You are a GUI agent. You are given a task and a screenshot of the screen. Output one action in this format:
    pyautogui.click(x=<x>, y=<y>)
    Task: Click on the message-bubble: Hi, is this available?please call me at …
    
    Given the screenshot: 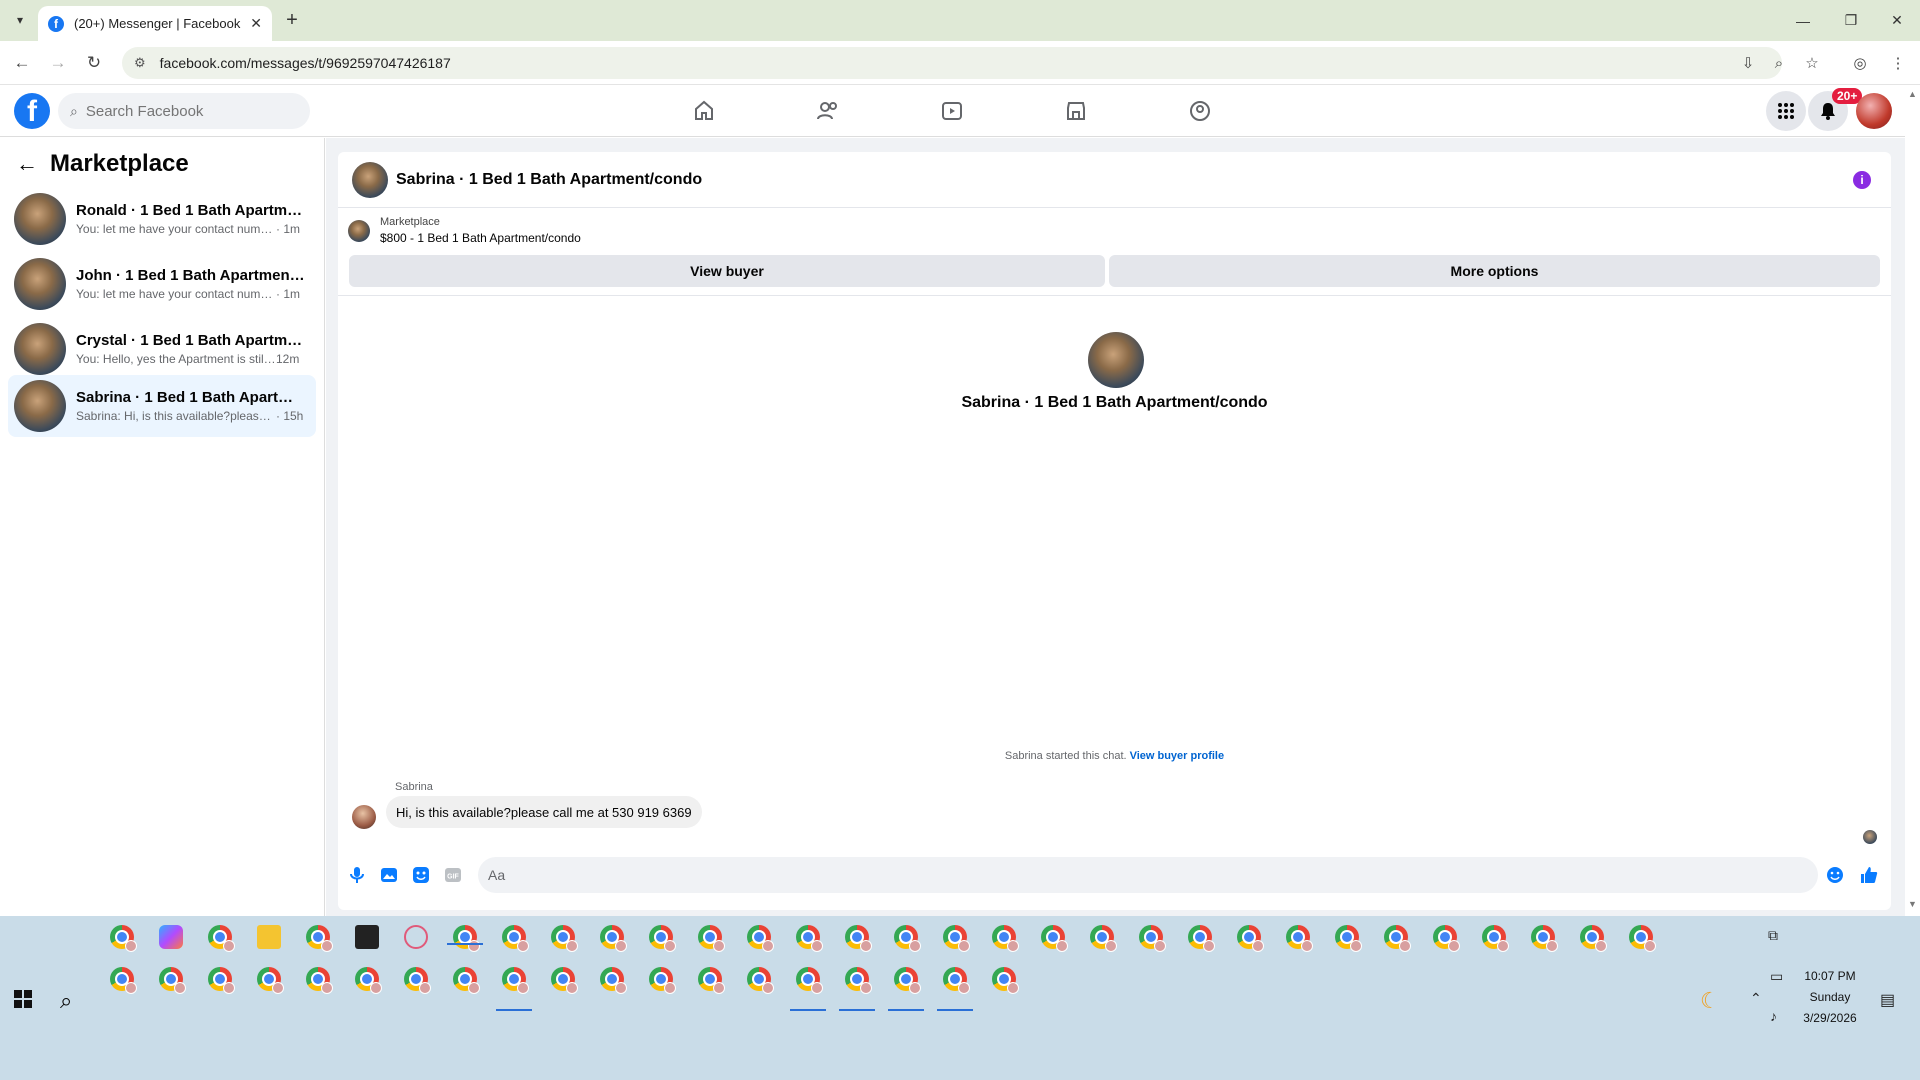 What is the action you would take?
    pyautogui.click(x=544, y=812)
    